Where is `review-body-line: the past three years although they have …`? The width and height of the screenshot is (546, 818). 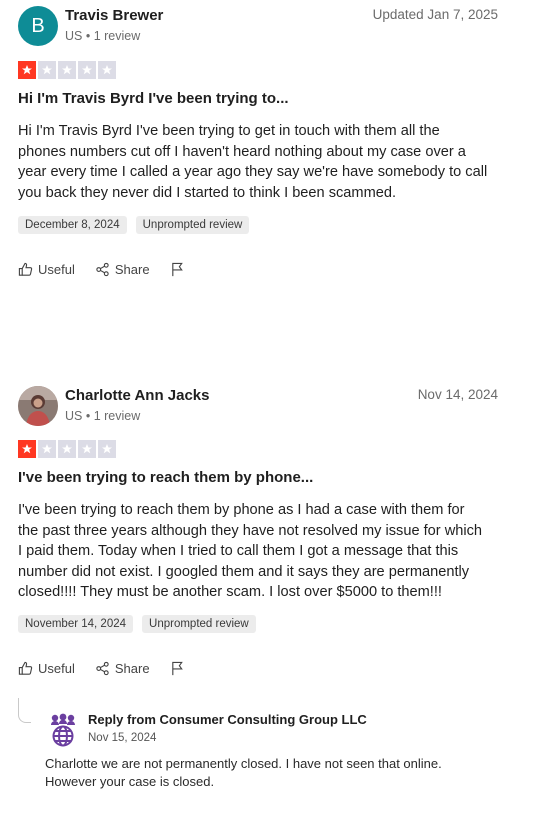 review-body-line: the past three years although they have … is located at coordinates (250, 530).